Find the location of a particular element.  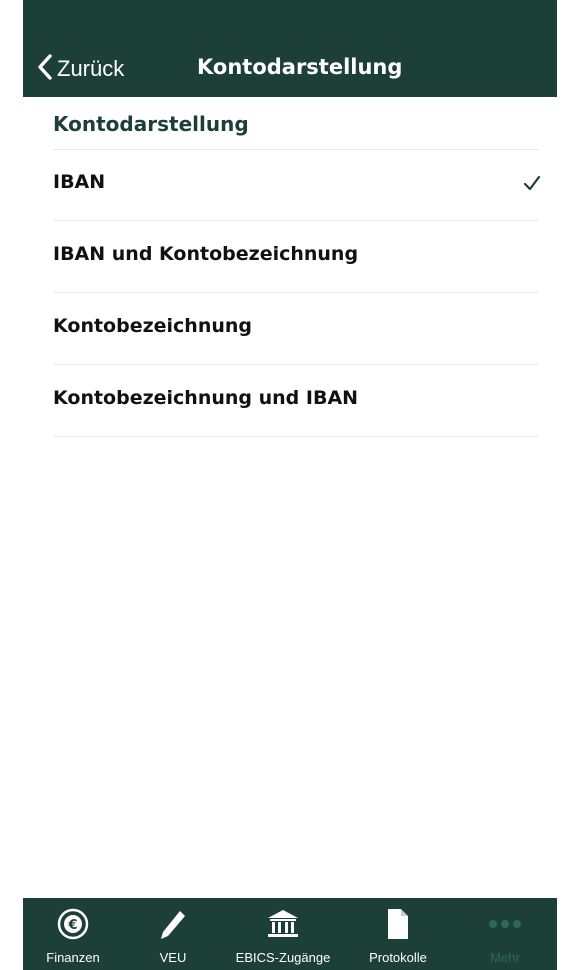

back-label: Zurück is located at coordinates (91, 68).